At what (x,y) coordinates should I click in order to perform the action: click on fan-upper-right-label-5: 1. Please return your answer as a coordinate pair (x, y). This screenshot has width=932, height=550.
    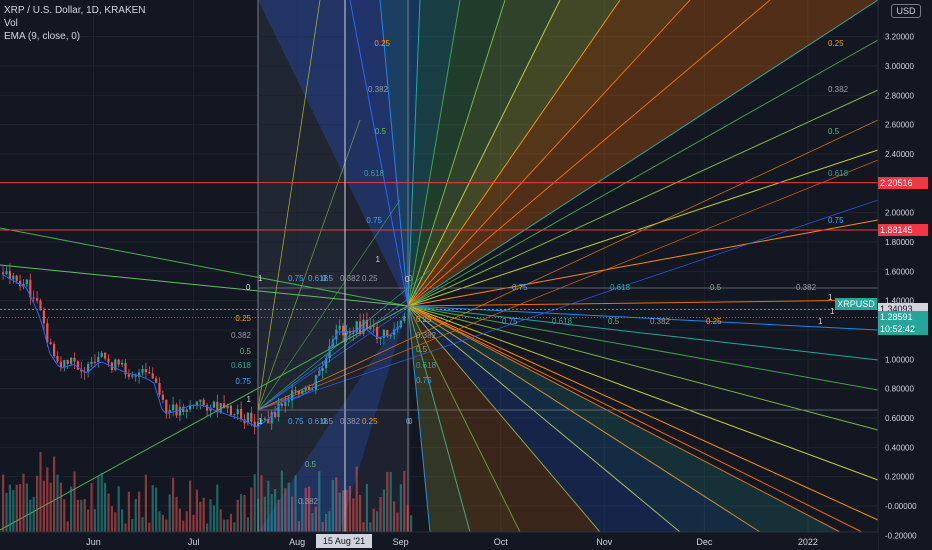
    Looking at the image, I should click on (830, 297).